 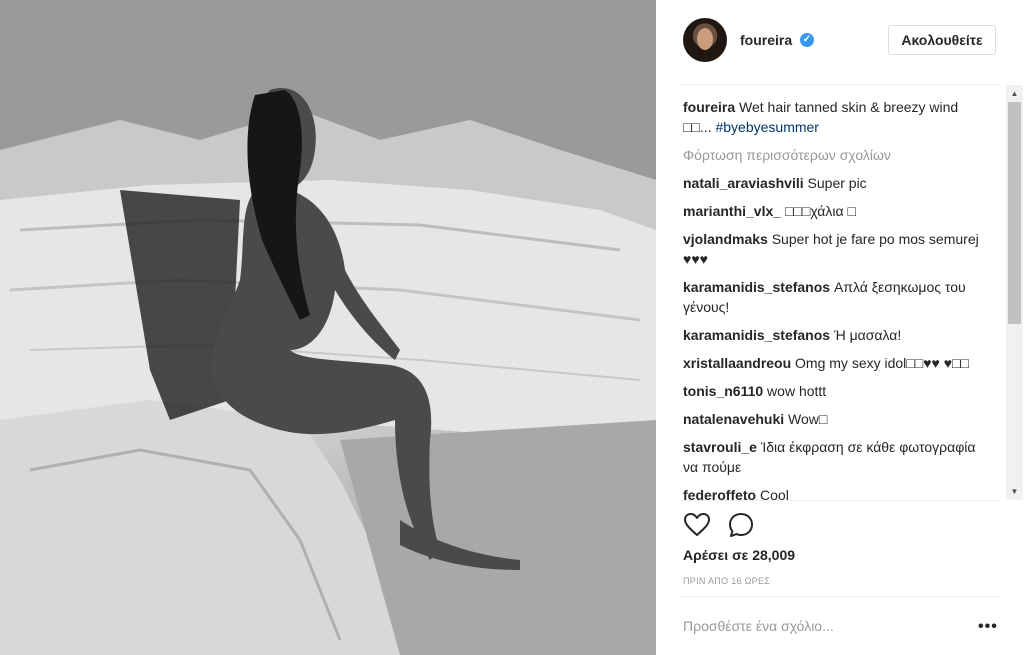 I want to click on comment-text: □□□χάλια □, so click(x=820, y=211).